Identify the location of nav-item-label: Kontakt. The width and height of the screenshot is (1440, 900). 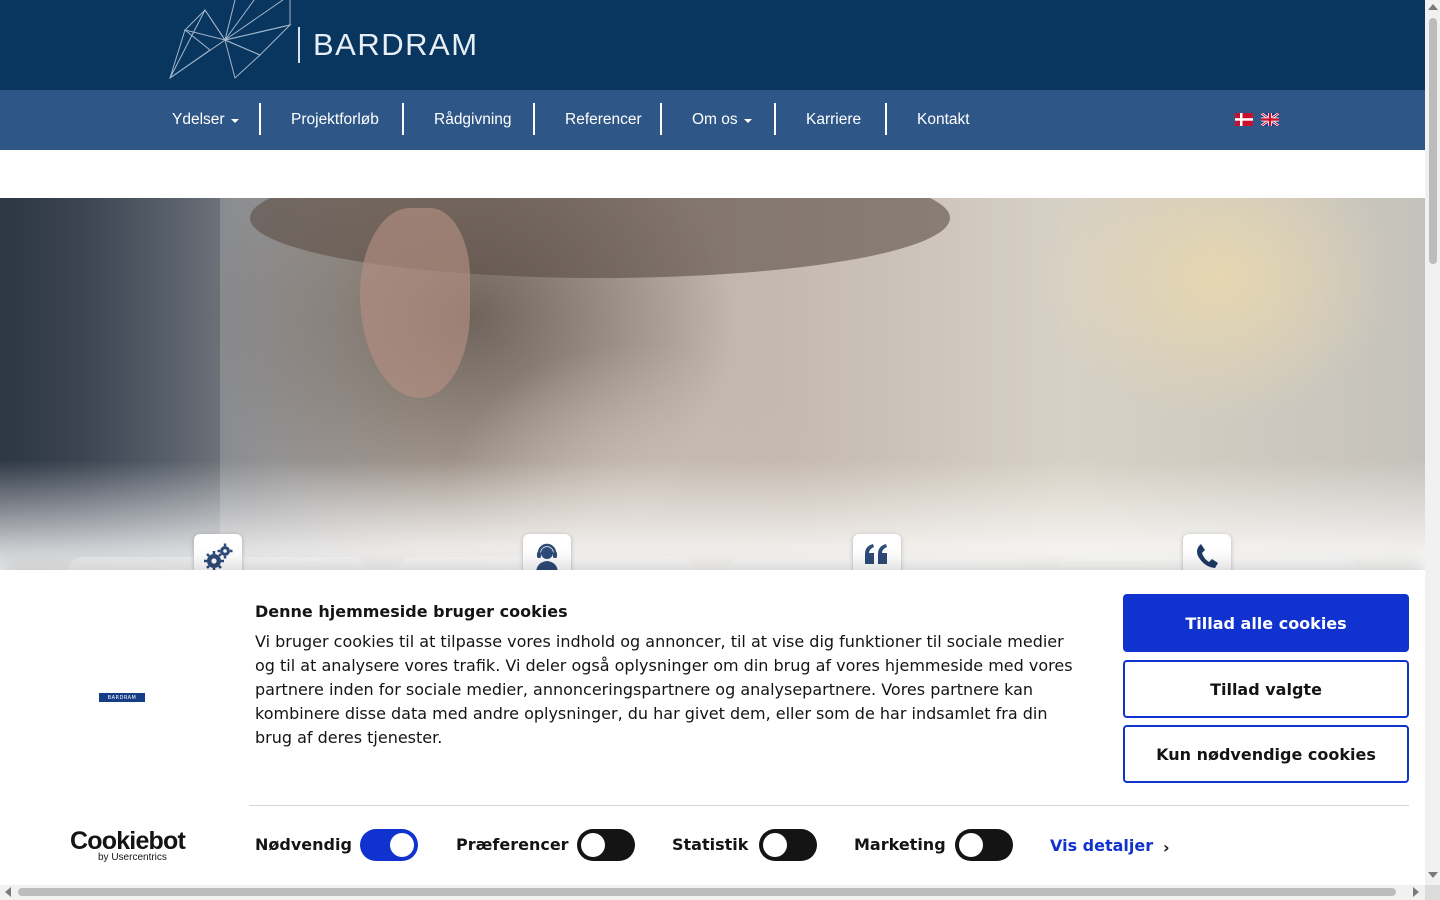
(943, 119).